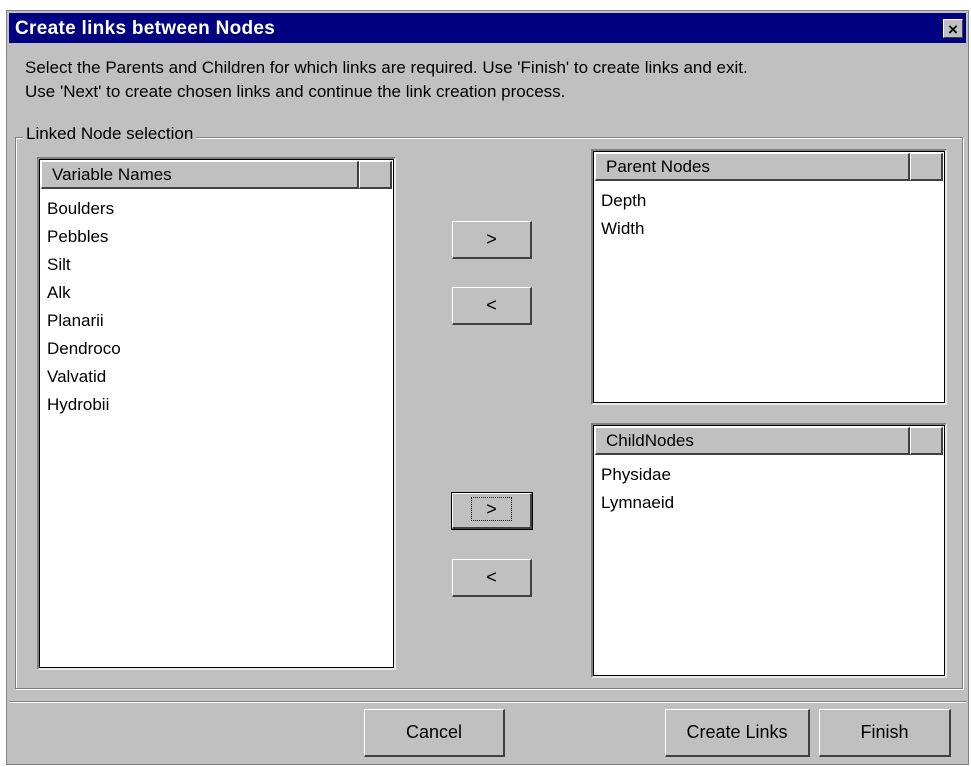 This screenshot has height=767, width=971. Describe the element at coordinates (769, 277) in the screenshot. I see `parent-nodes-list: Parent Nodes Depth Width` at that location.